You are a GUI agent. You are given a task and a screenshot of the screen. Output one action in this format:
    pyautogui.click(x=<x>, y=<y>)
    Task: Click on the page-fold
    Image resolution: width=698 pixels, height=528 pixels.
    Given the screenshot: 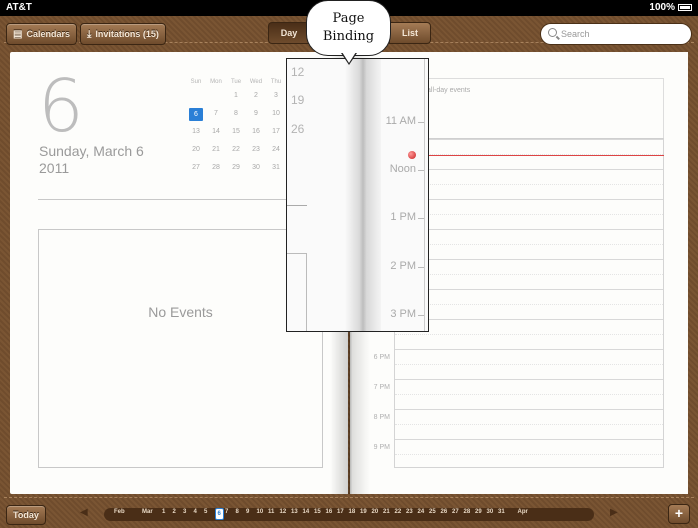 What is the action you would take?
    pyautogui.click(x=363, y=195)
    